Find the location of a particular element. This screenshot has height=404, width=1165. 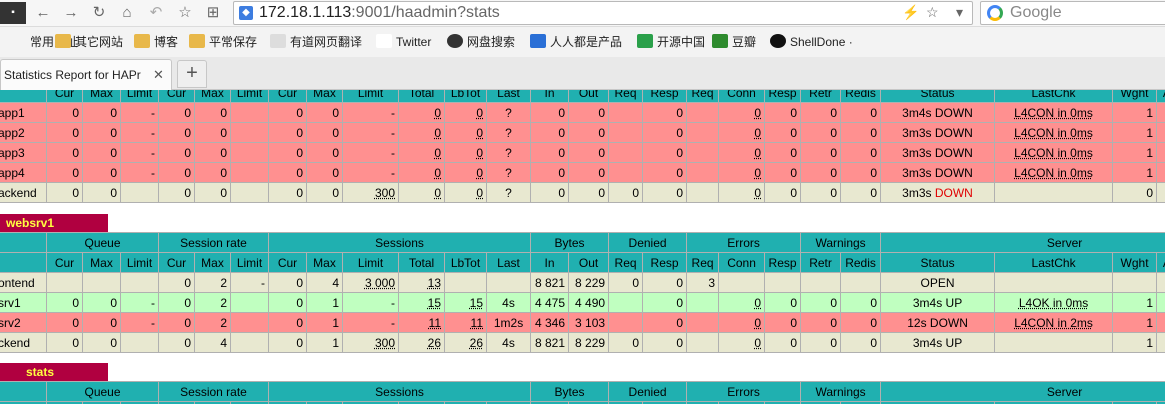

bookmark-item: 其它网站 is located at coordinates (89, 42).